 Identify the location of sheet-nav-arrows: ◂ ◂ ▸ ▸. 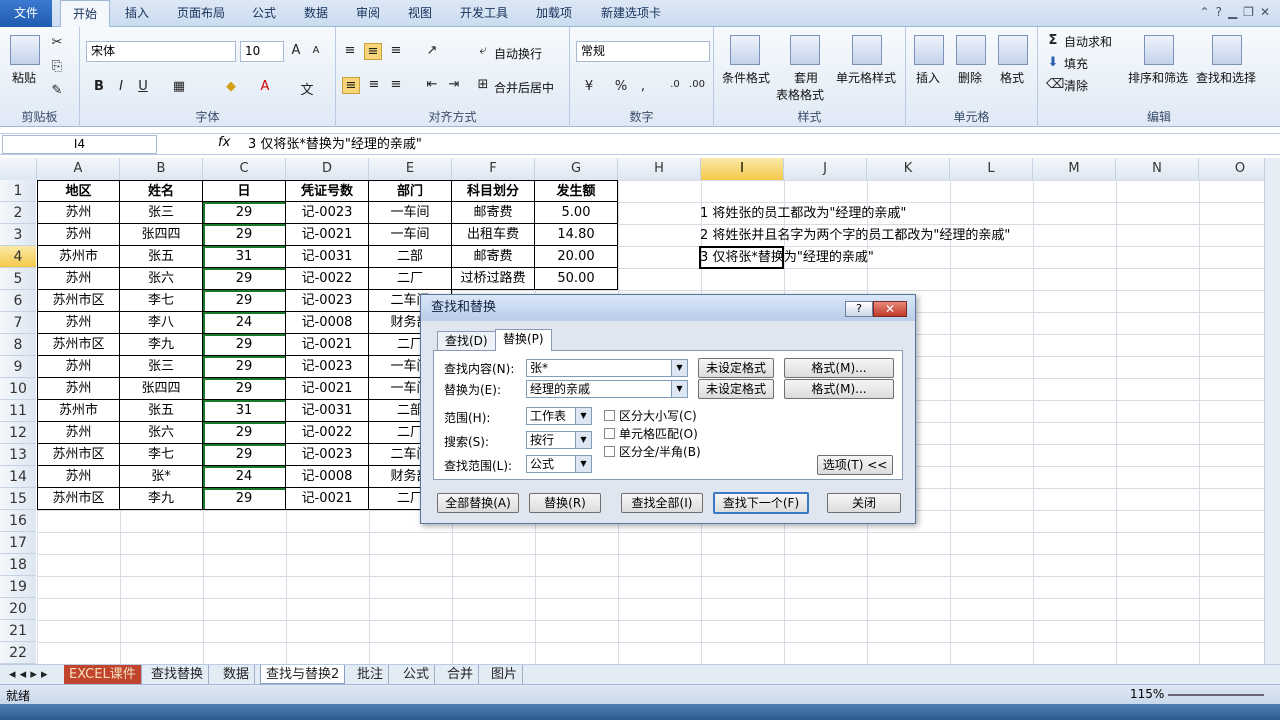
(33, 674).